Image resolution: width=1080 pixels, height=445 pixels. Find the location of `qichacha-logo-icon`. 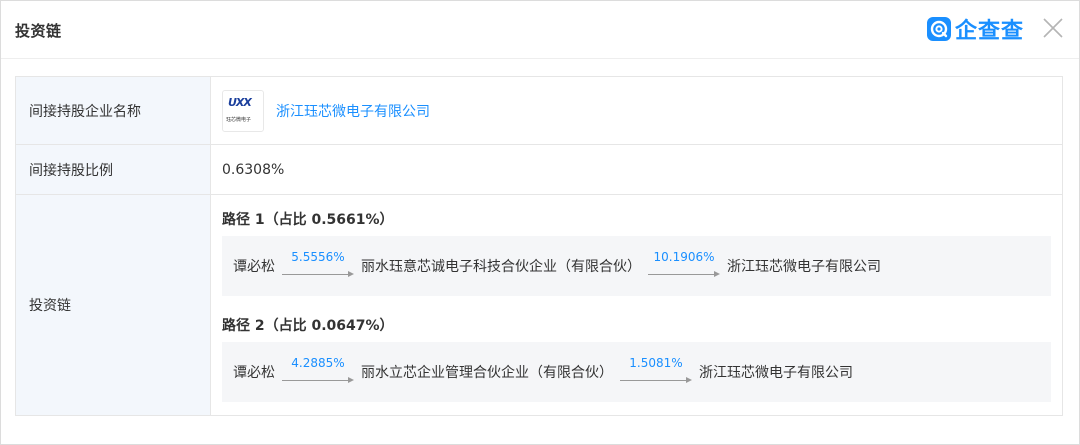

qichacha-logo-icon is located at coordinates (939, 29).